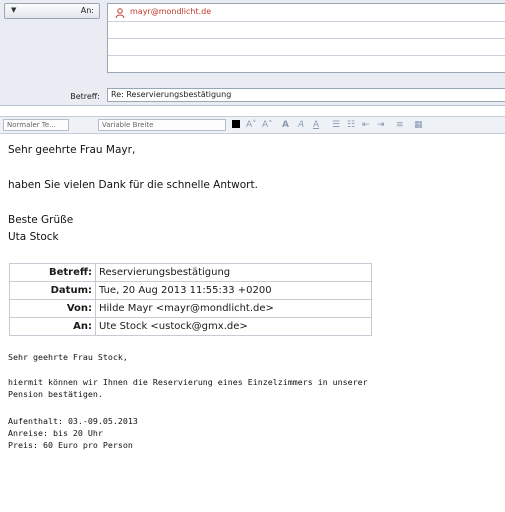 Image resolution: width=505 pixels, height=512 pixels. Describe the element at coordinates (400, 125) in the screenshot. I see `align-icon: ≡` at that location.